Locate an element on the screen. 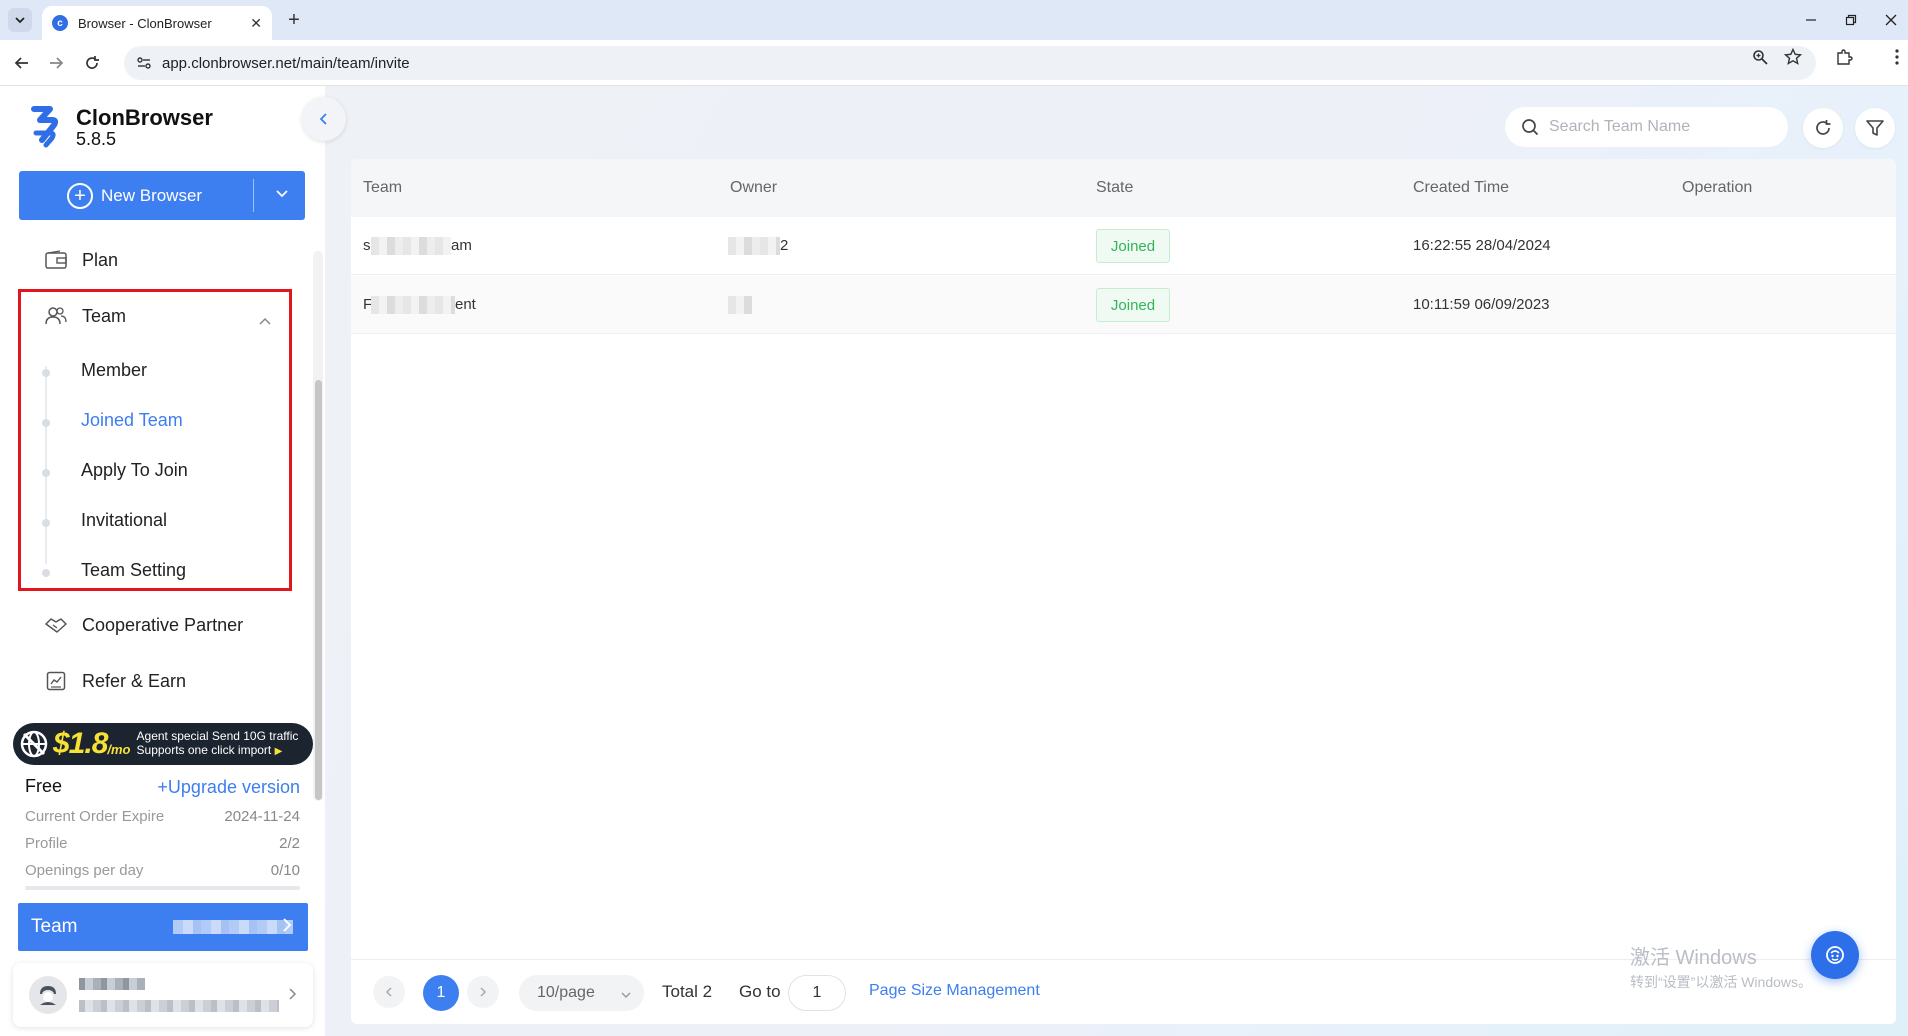 The width and height of the screenshot is (1908, 1036). search-icon is located at coordinates (1530, 127).